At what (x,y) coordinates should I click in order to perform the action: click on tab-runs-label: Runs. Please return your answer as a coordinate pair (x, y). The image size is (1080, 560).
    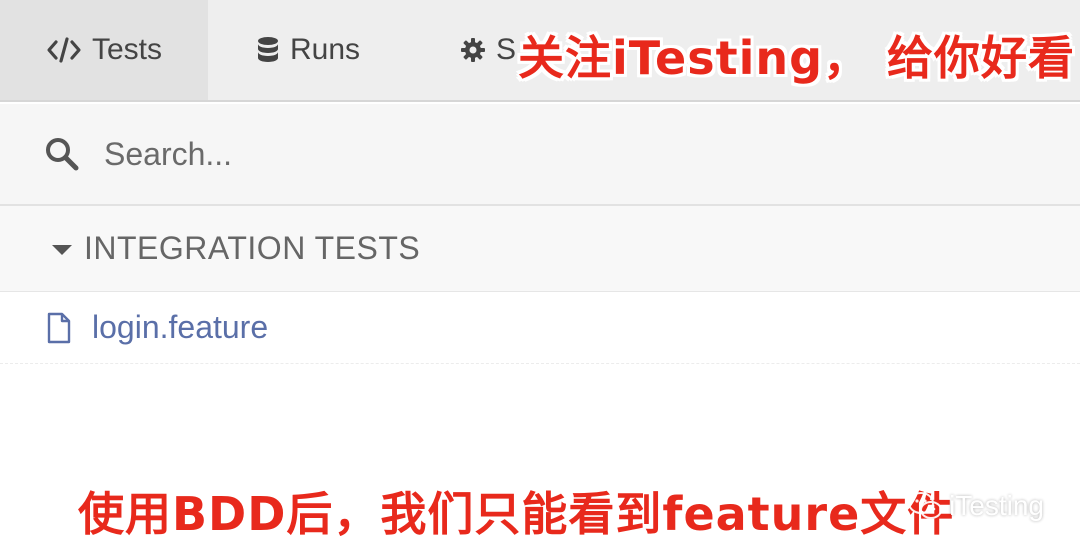
    Looking at the image, I should click on (325, 49).